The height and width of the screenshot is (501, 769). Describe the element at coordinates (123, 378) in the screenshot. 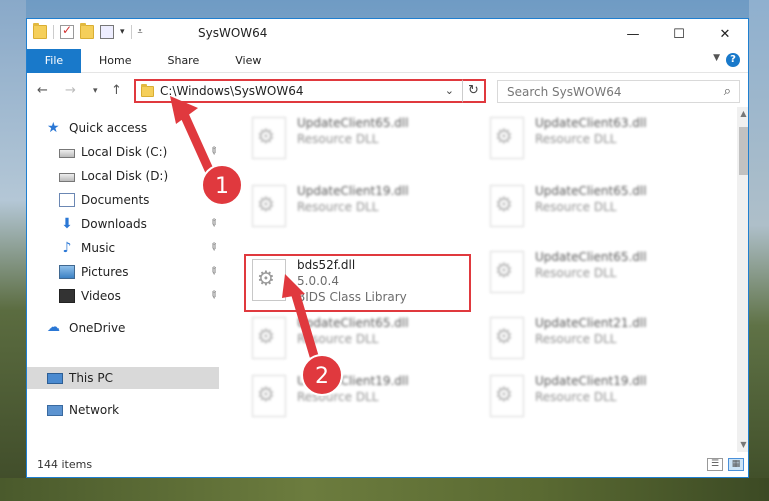

I see `sidebar-item-this-pc: This PC` at that location.